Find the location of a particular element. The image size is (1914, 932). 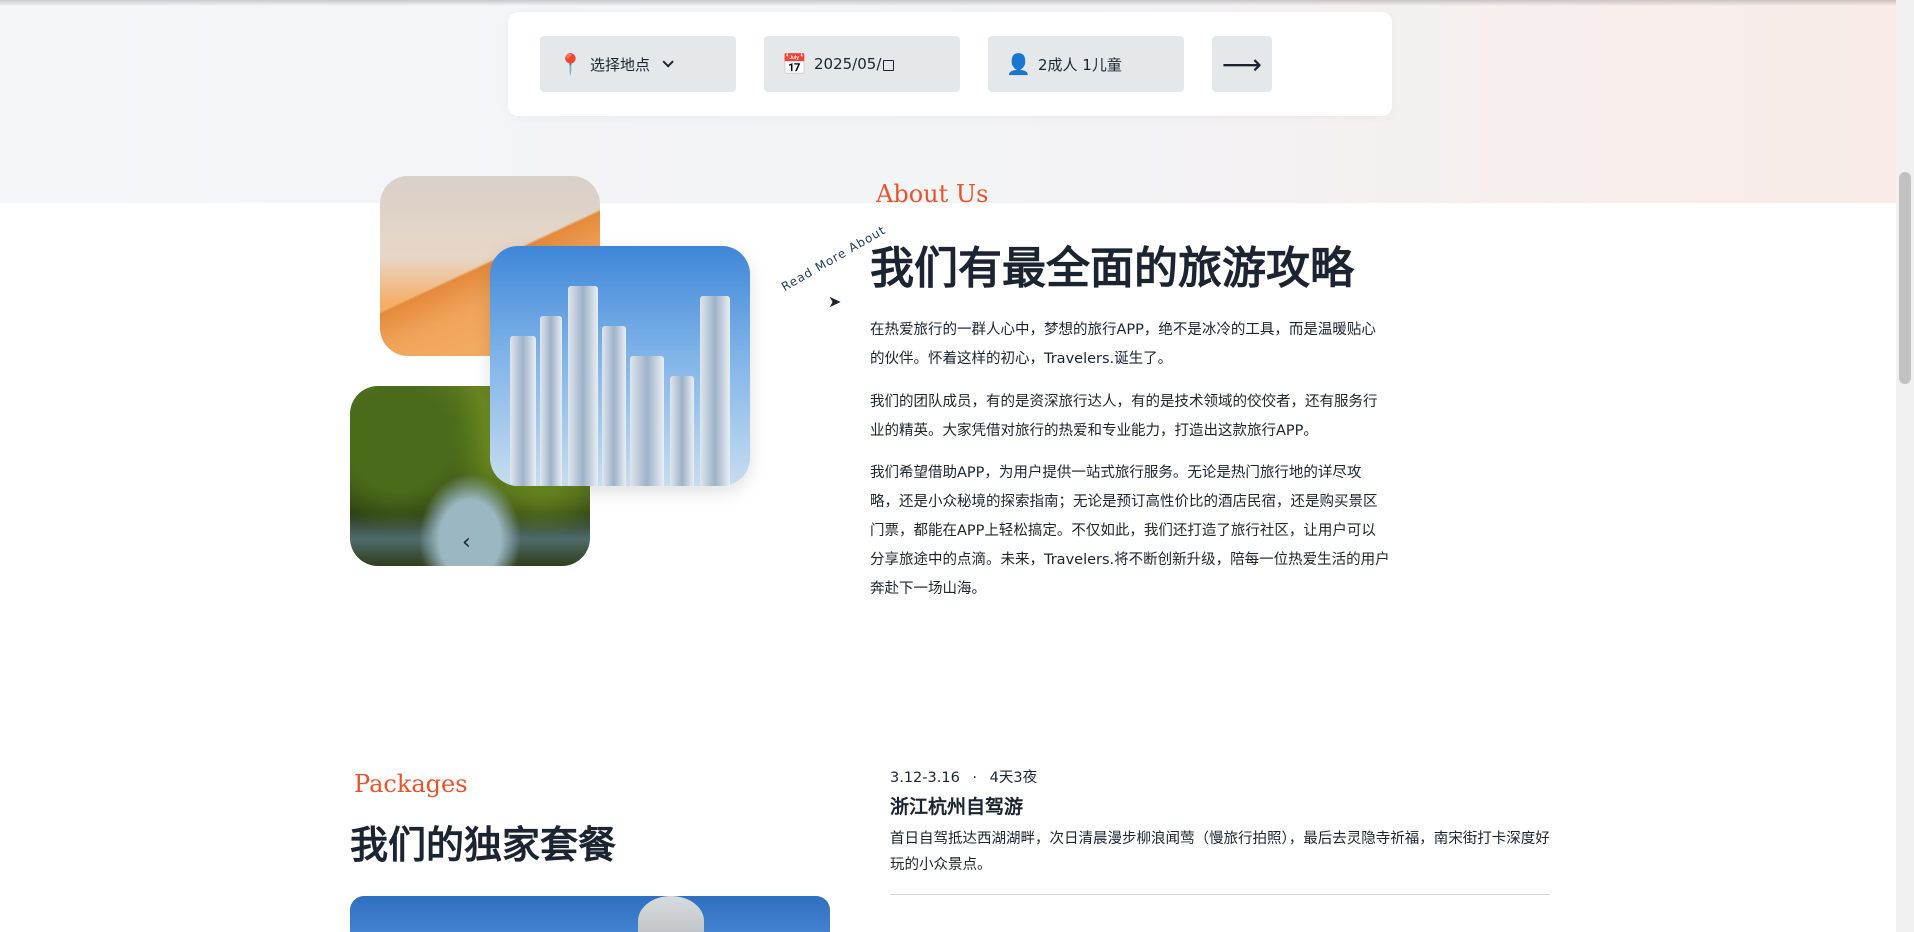

search-submit-button: ⟶ is located at coordinates (1242, 64).